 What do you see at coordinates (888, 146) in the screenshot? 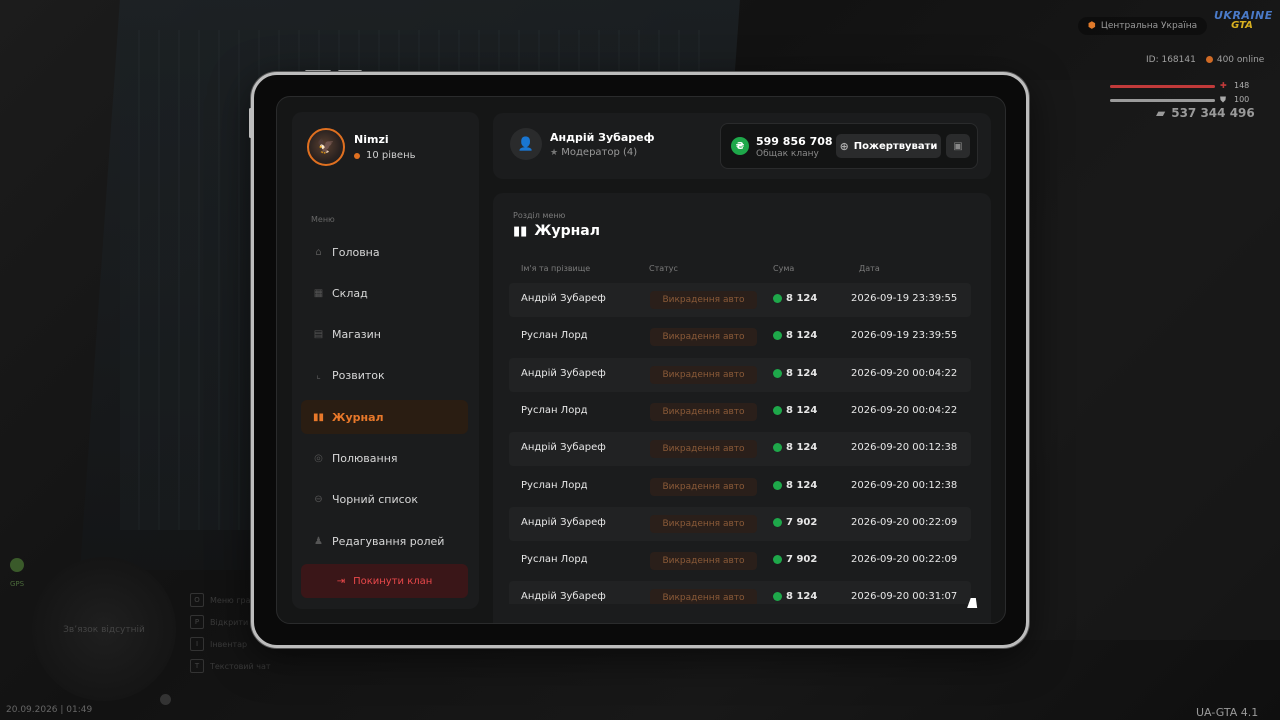
I see `donate-button: ⊕ Пожертвувати` at bounding box center [888, 146].